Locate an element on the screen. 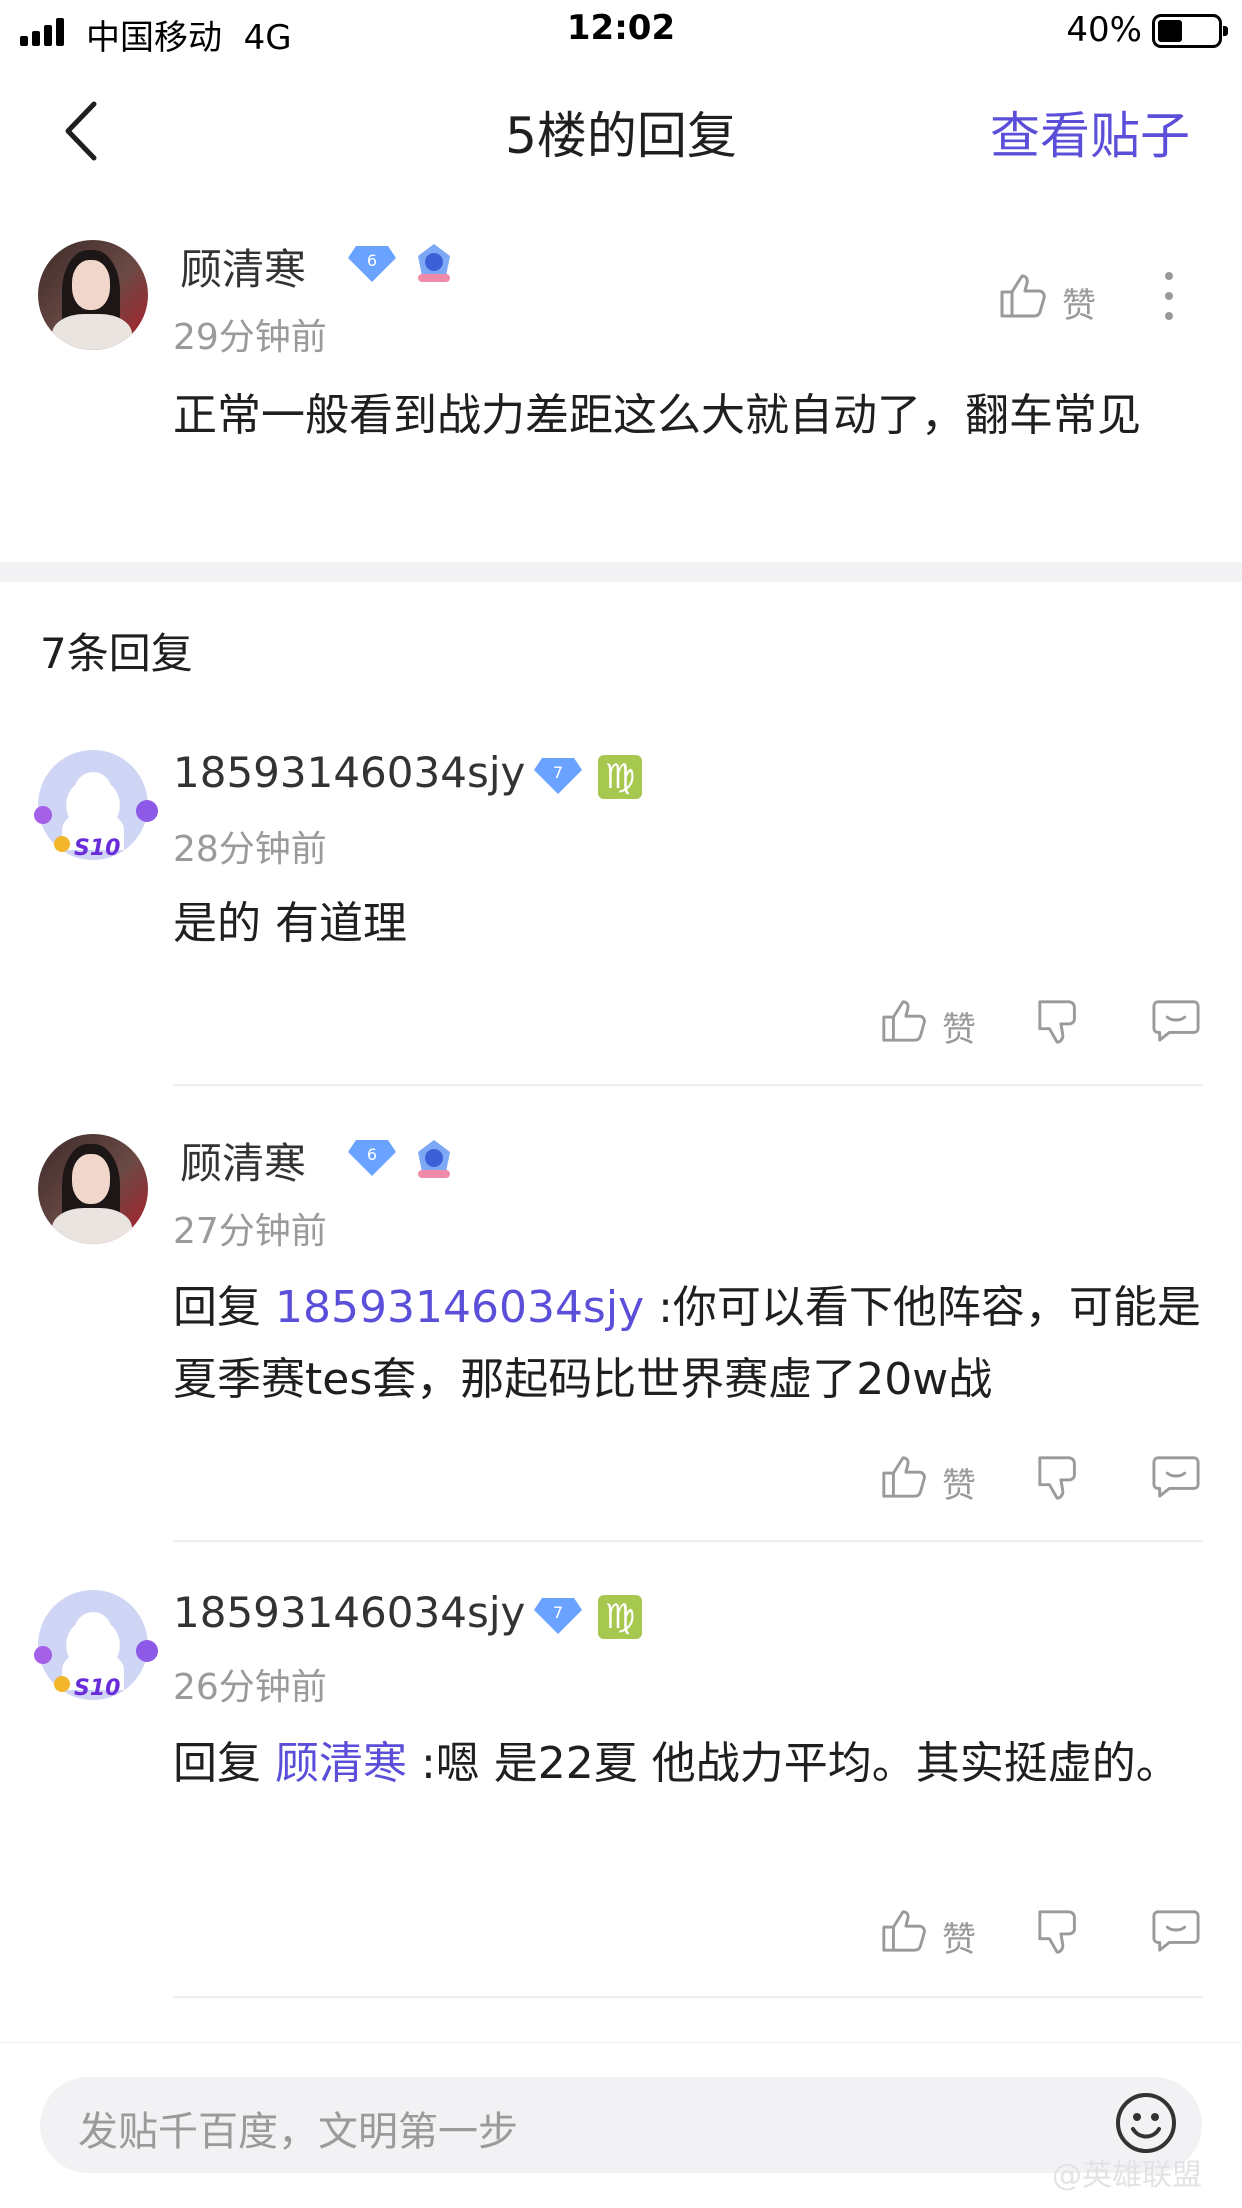 This screenshot has height=2208, width=1242. reply-content: 回复 顾清寒 :嗯 是22夏 他战力平均。其实挺虚的。 is located at coordinates (676, 1763).